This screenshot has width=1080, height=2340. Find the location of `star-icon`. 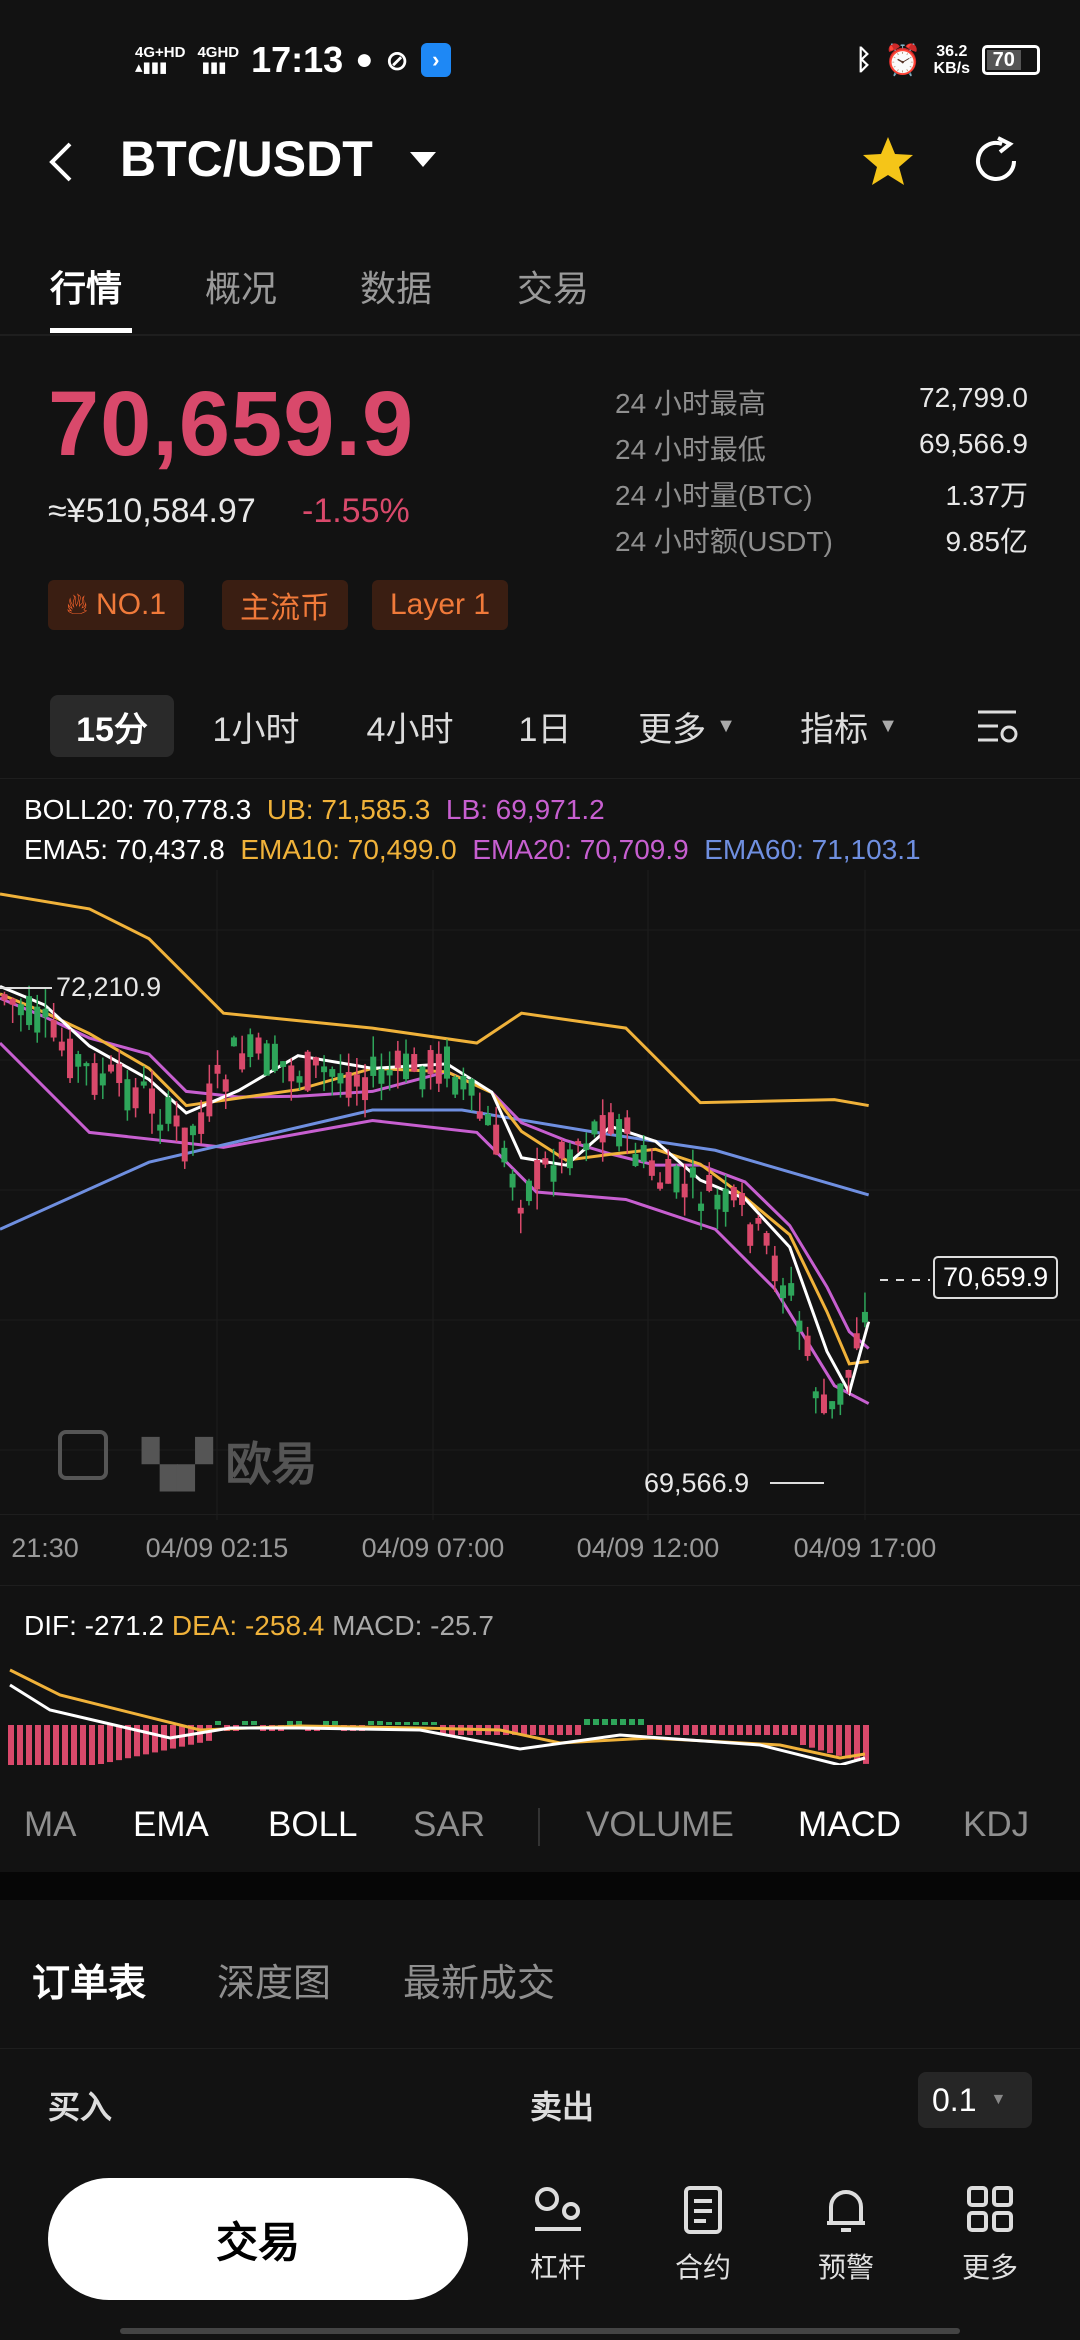

star-icon is located at coordinates (888, 161).